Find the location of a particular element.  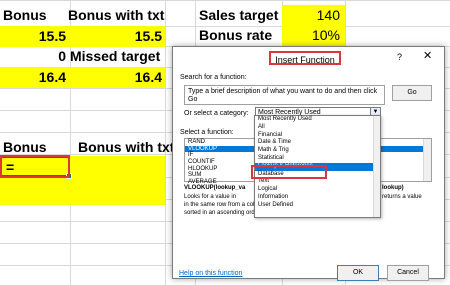

help-icon: ? is located at coordinates (399, 57).